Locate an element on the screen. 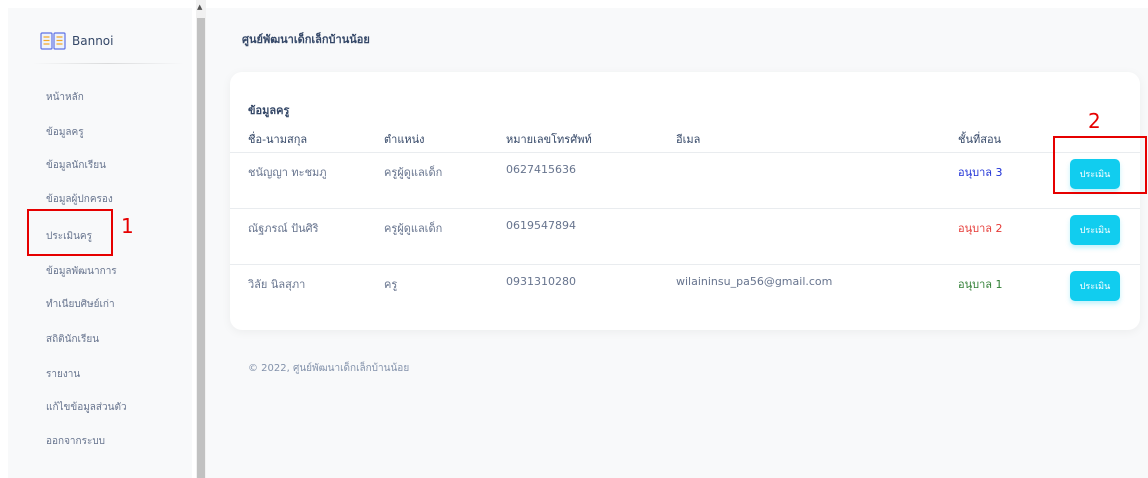 The width and height of the screenshot is (1148, 478). row-level: อนุบาล 3 is located at coordinates (980, 172).